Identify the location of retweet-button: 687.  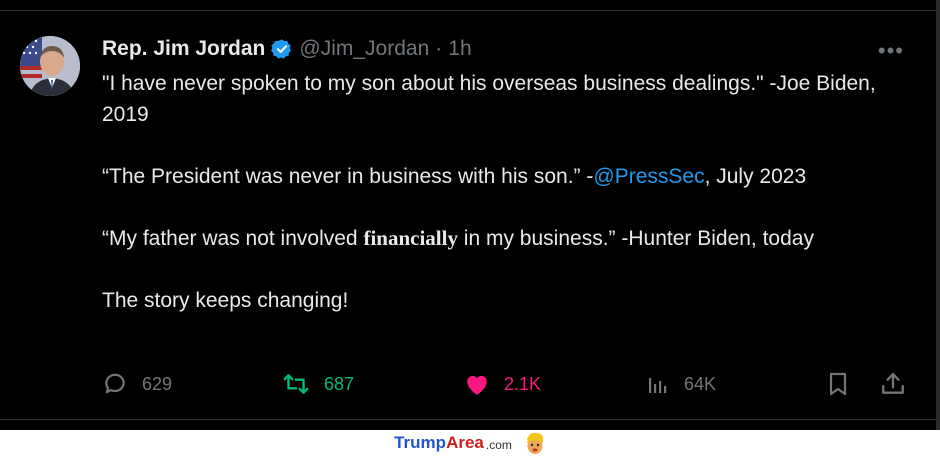
(318, 384).